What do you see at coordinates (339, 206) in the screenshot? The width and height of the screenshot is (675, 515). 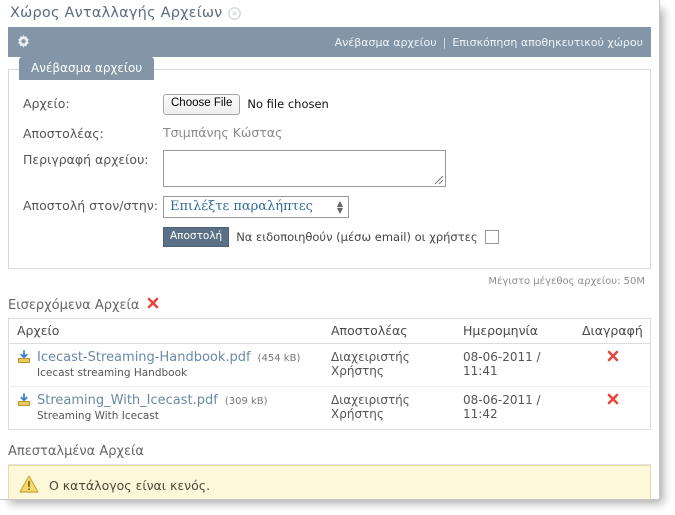 I see `select-arrows-icon: ▲ ▼` at bounding box center [339, 206].